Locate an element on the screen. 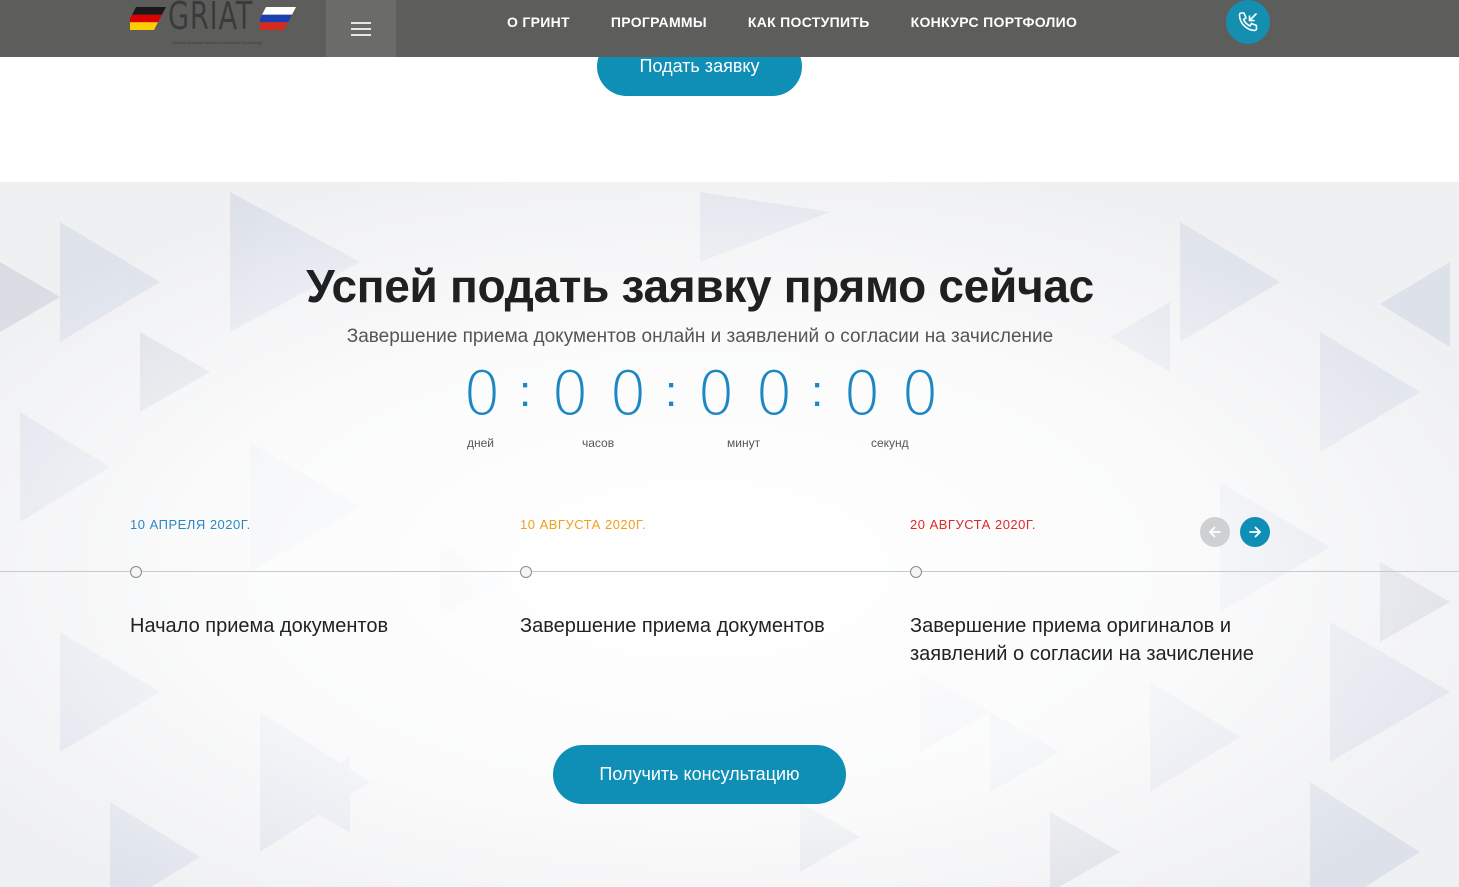 This screenshot has width=1459, height=887. nav-item-admission: КАК ПОСТУПИТЬ is located at coordinates (809, 22).